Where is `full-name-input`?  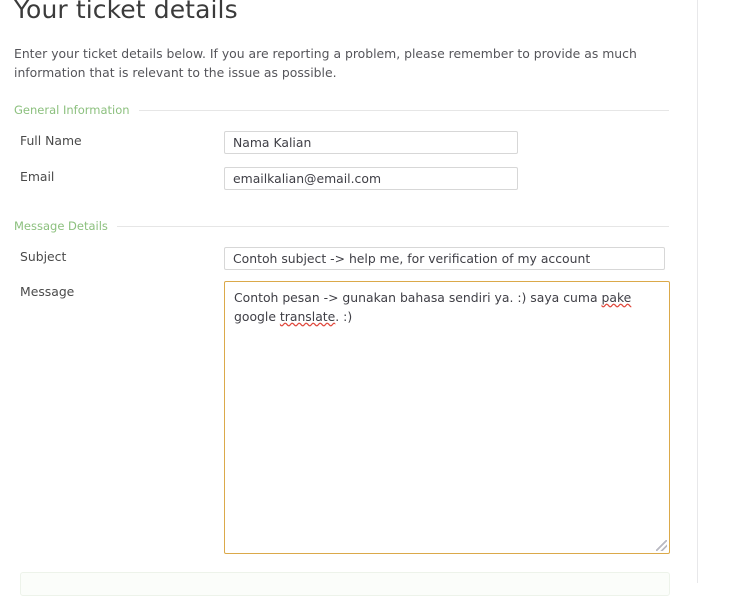 full-name-input is located at coordinates (371, 142).